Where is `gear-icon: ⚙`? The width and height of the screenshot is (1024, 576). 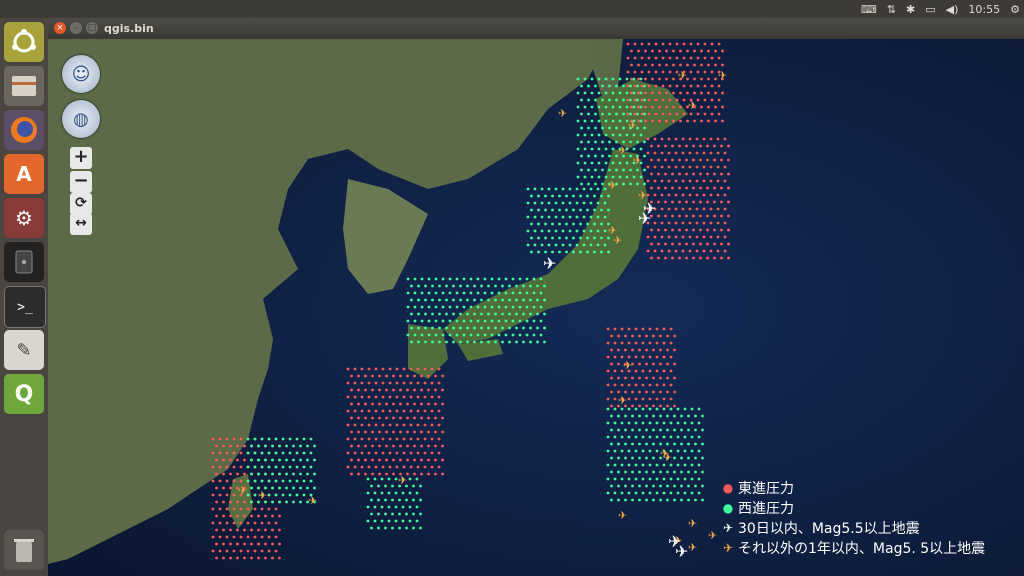 gear-icon: ⚙ is located at coordinates (1015, 9).